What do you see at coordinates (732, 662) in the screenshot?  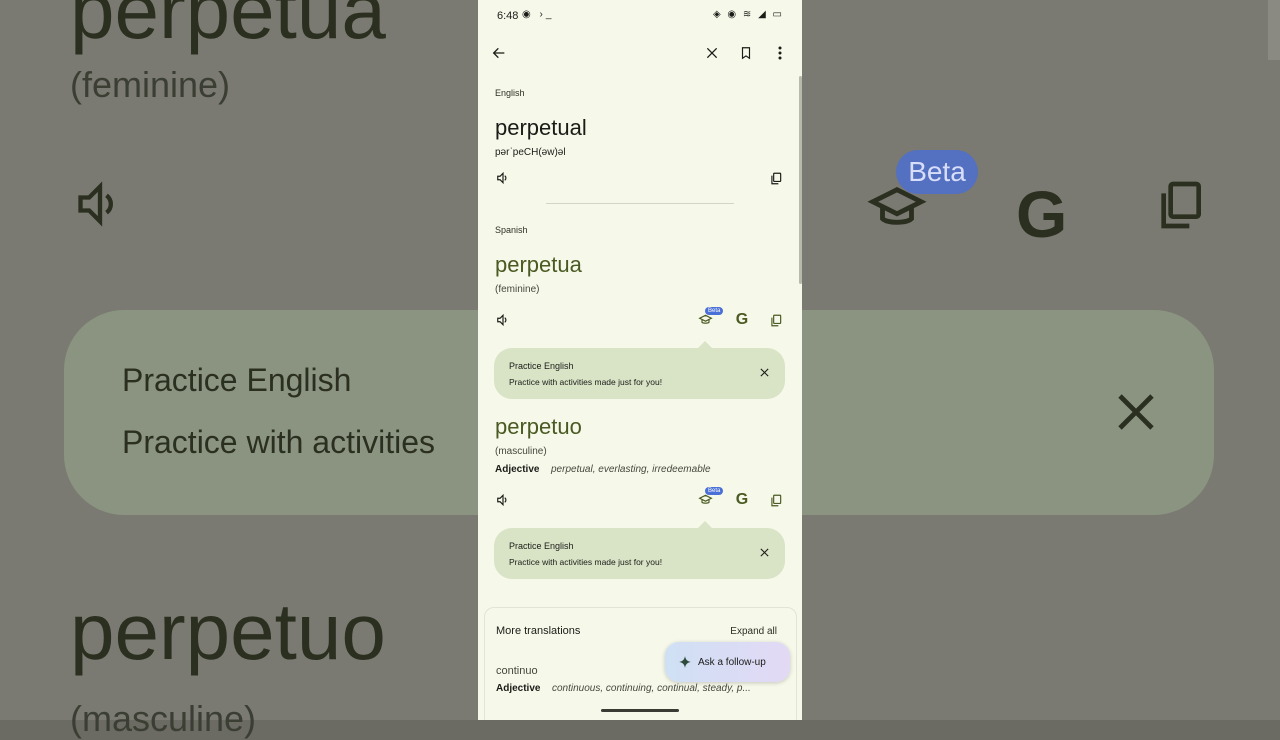 I see `ask-follow-up-label: Ask a follow-up` at bounding box center [732, 662].